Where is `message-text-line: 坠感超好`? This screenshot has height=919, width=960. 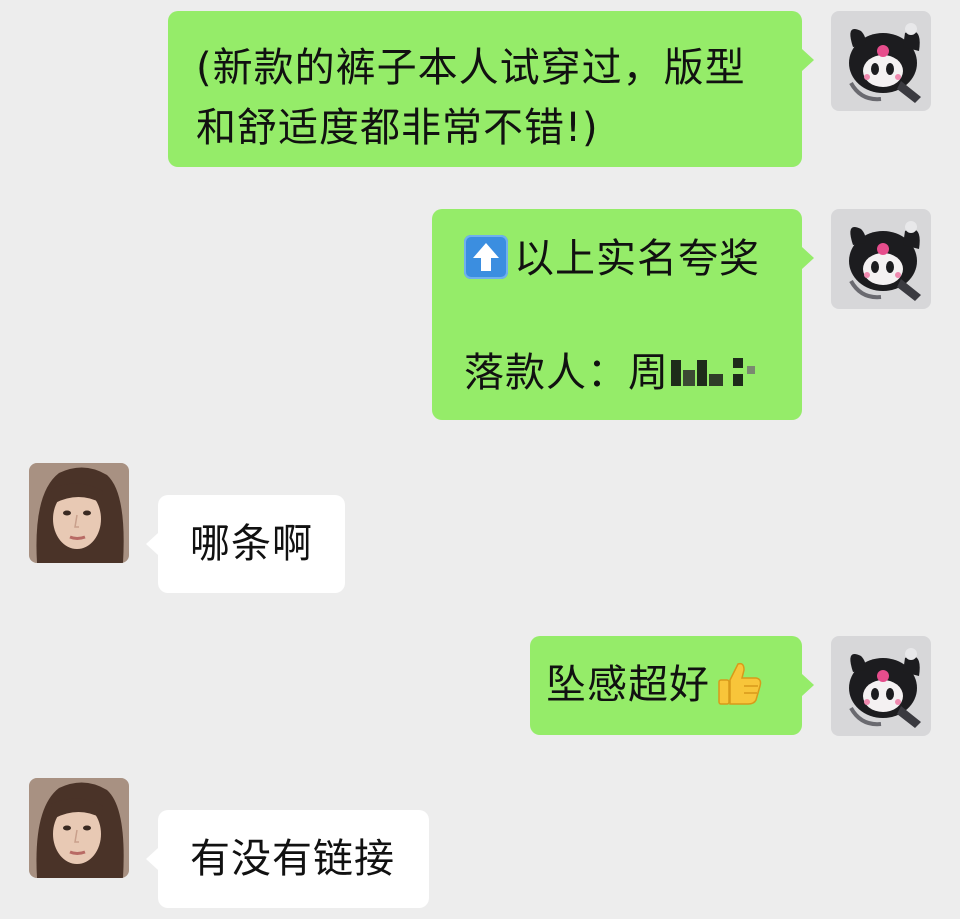
message-text-line: 坠感超好 is located at coordinates (674, 685).